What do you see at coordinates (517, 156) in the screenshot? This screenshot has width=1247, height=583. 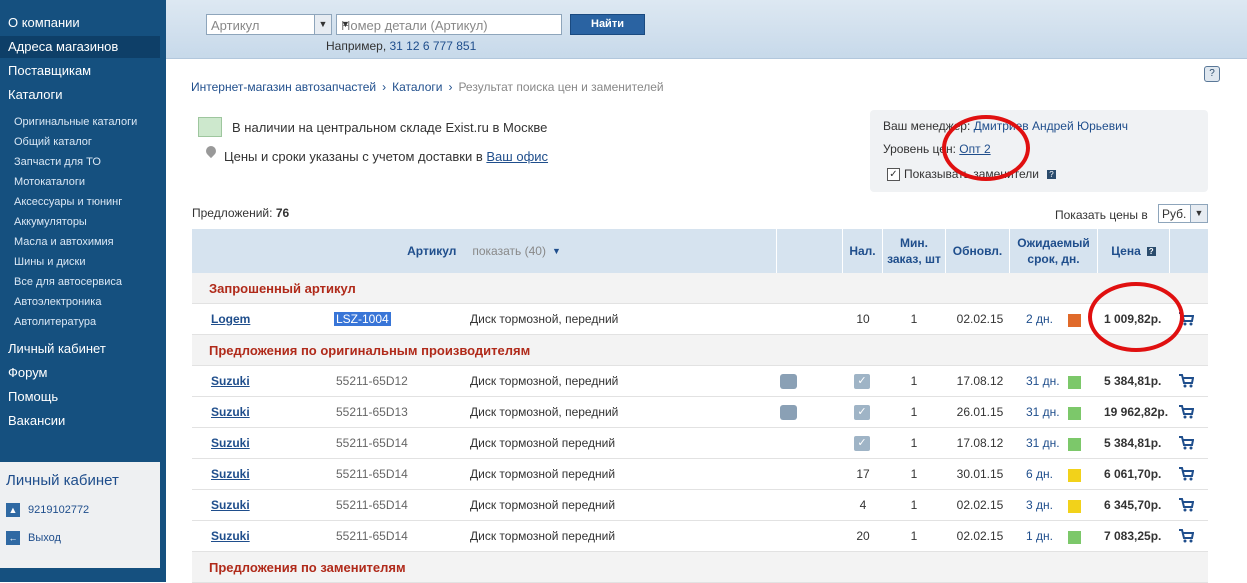 I see `office-link: Ваш офис` at bounding box center [517, 156].